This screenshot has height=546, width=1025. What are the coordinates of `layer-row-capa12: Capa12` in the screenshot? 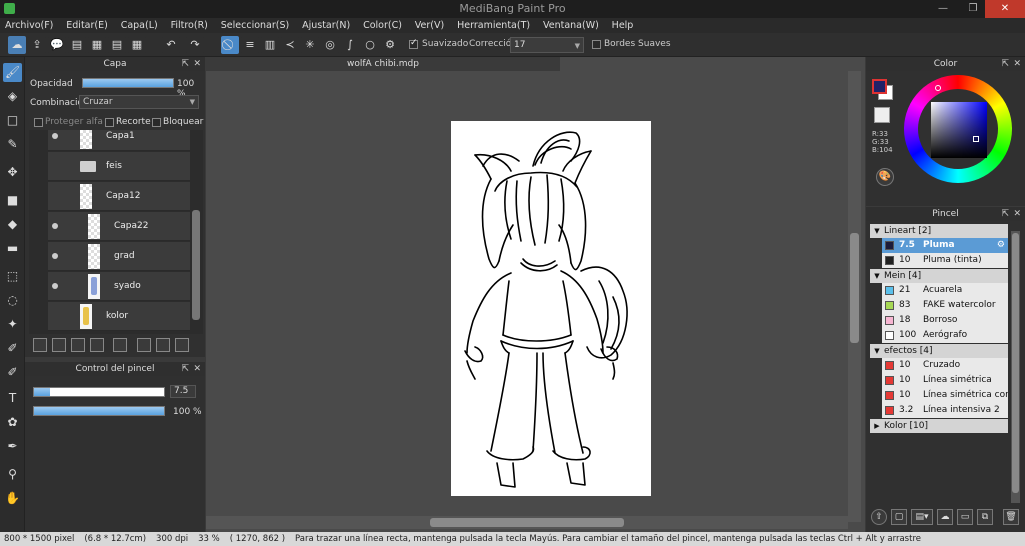 It's located at (119, 196).